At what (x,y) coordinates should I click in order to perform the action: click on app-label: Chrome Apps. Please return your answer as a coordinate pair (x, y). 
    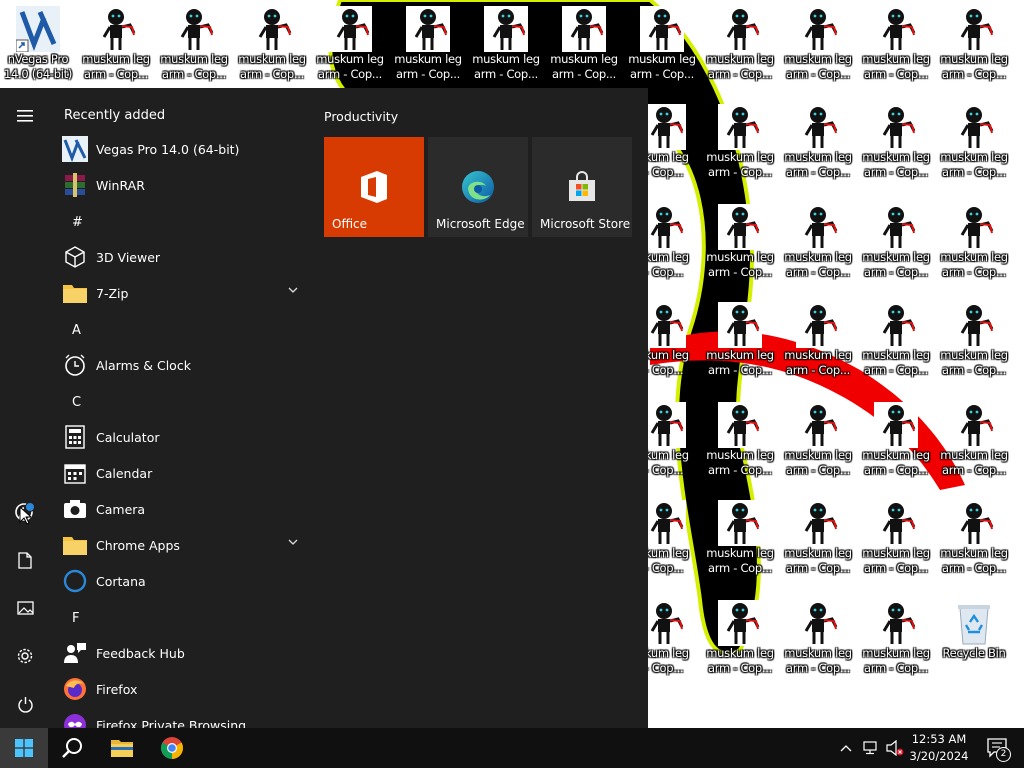
    Looking at the image, I should click on (138, 545).